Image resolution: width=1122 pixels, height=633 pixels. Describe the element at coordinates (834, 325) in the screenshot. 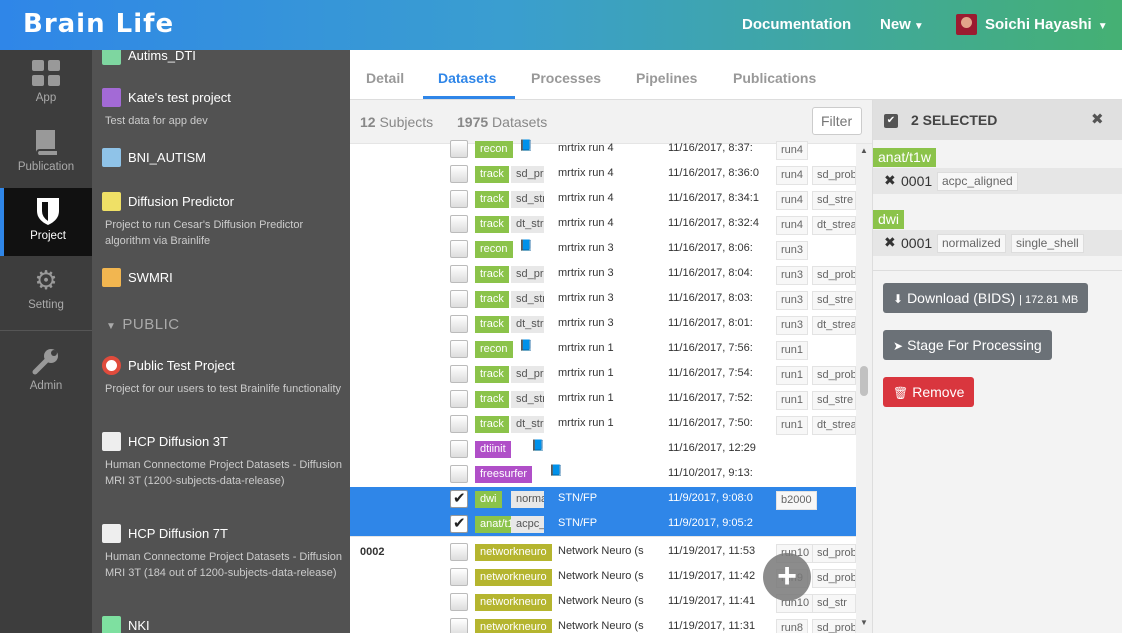

I see `dataset-tag: dt_strea` at that location.